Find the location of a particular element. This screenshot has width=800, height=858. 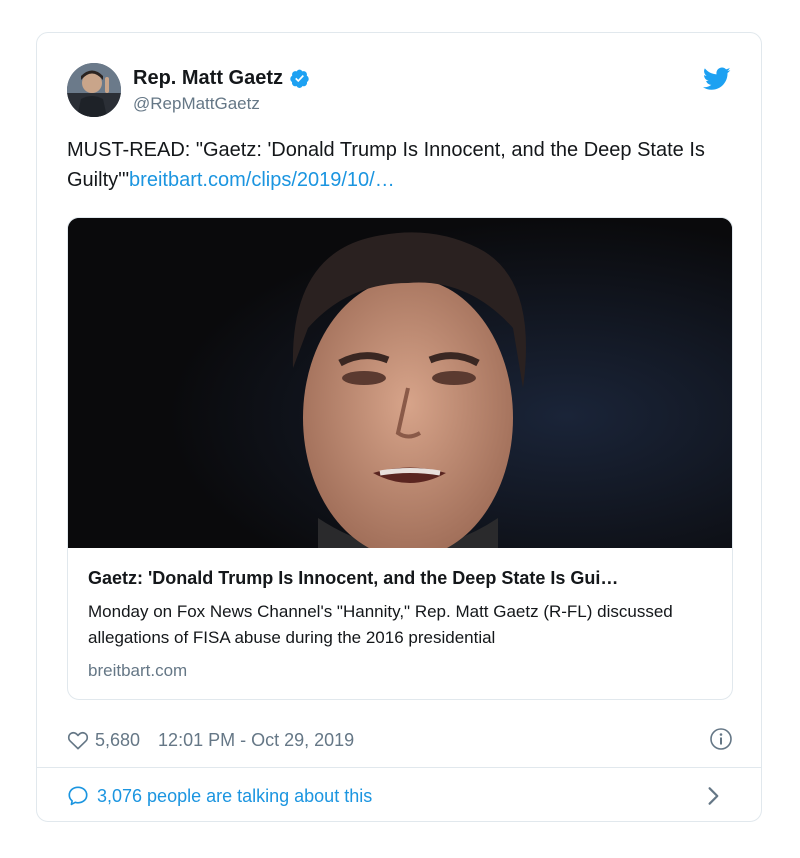

divider is located at coordinates (399, 767).